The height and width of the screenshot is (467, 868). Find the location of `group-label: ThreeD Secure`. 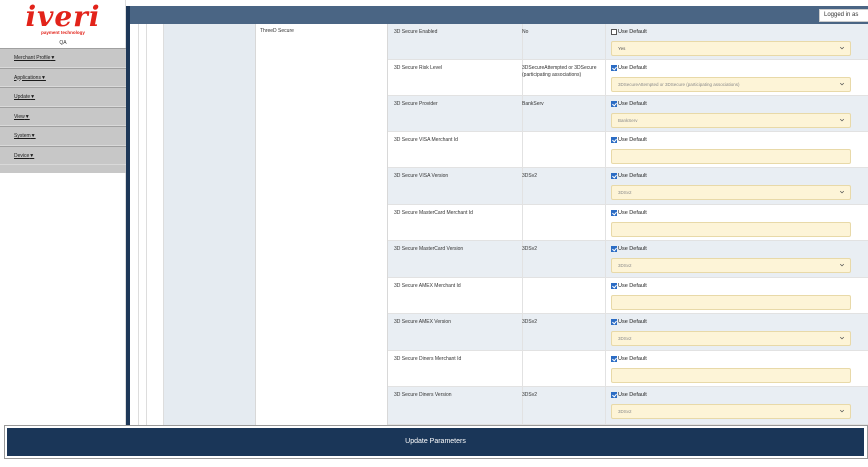

group-label: ThreeD Secure is located at coordinates (277, 31).